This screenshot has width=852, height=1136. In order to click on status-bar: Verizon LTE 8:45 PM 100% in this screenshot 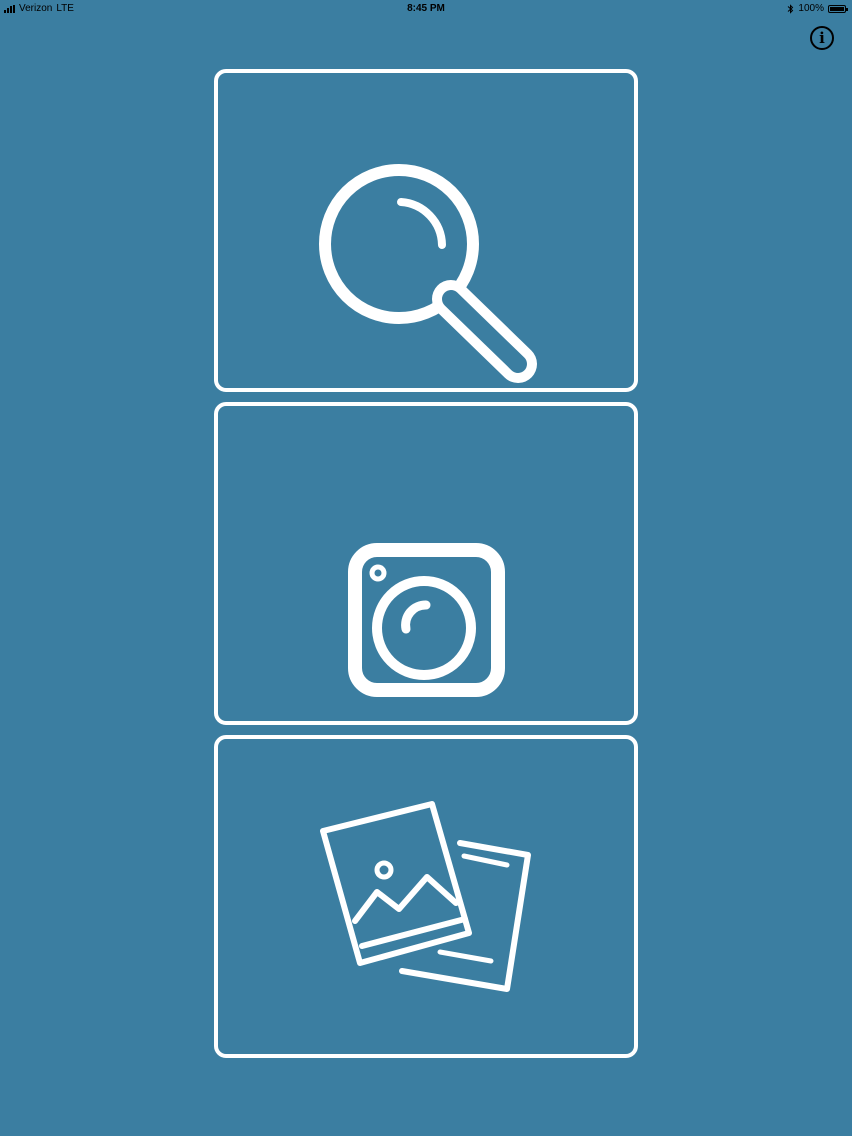, I will do `click(426, 9)`.